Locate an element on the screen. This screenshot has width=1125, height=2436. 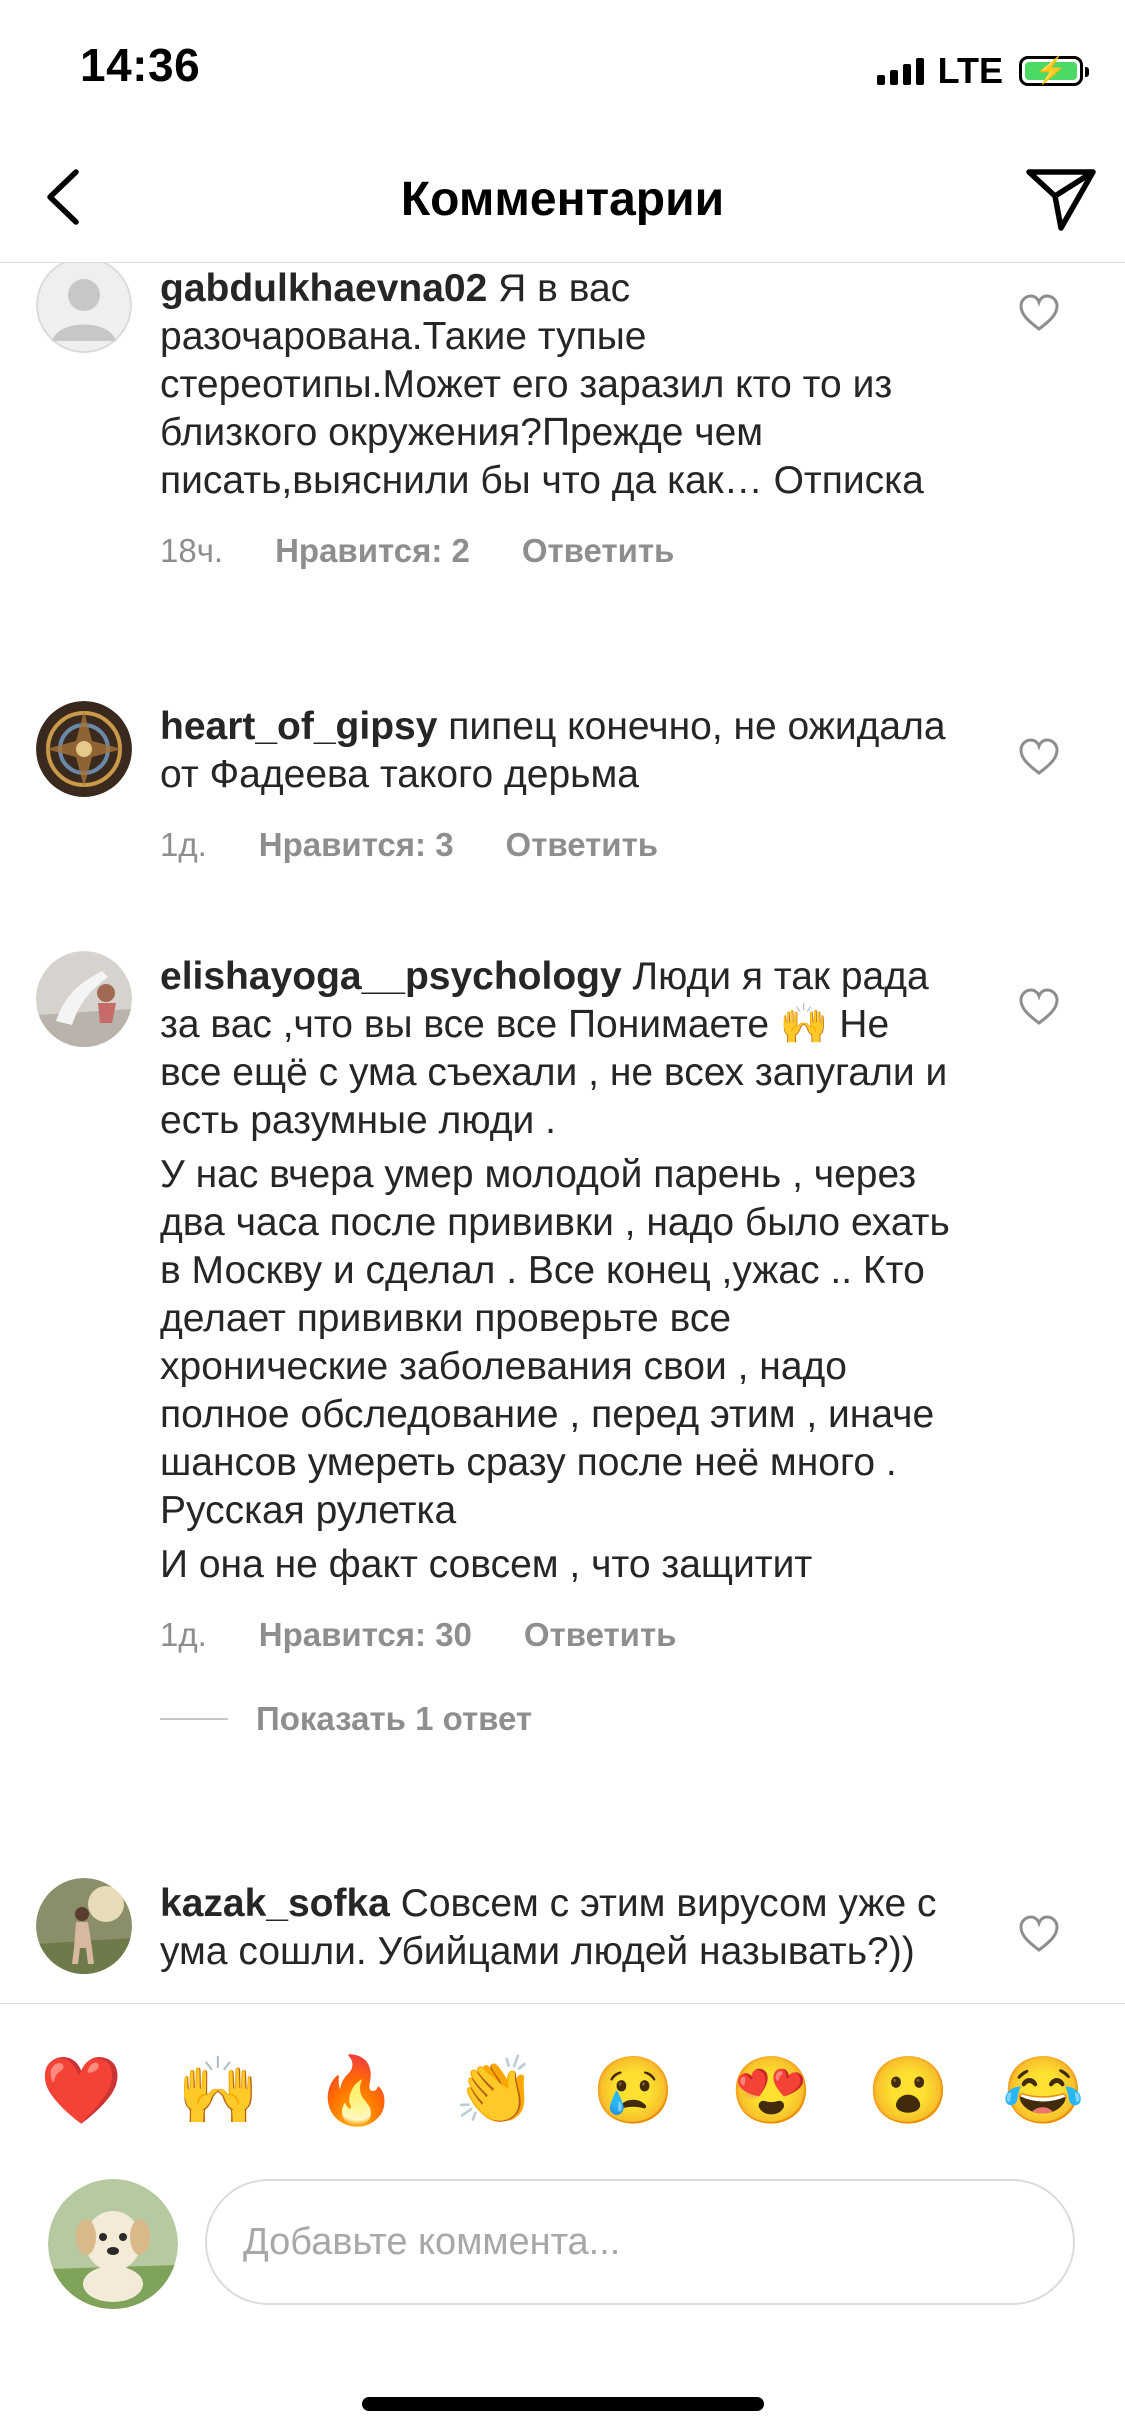
status-indicators: LTE ⚡ is located at coordinates (982, 71).